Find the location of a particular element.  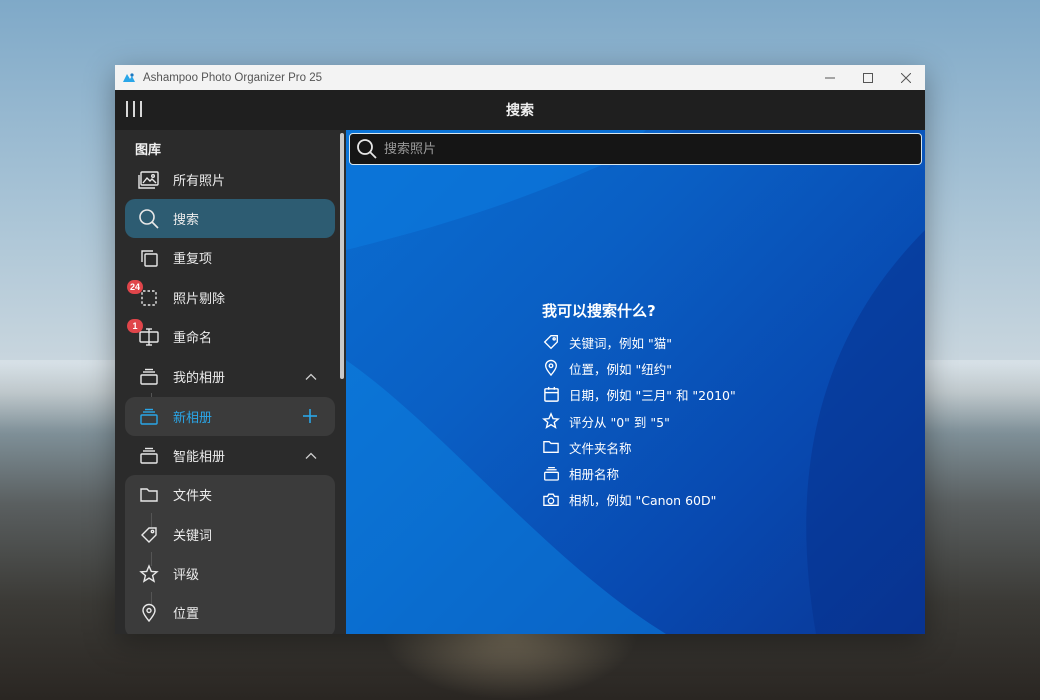

sidebar-item-label: 我的相册 is located at coordinates (199, 378).